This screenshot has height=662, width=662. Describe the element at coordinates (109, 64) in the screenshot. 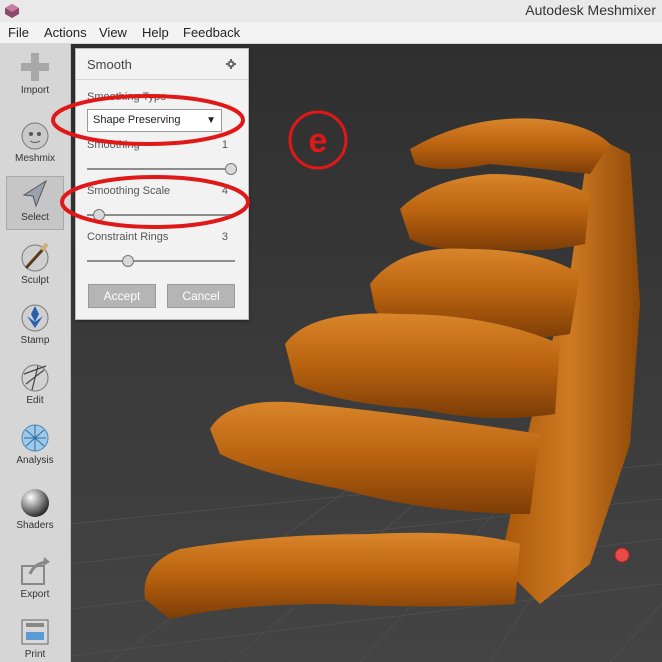

I see `panel-title: Smooth` at that location.